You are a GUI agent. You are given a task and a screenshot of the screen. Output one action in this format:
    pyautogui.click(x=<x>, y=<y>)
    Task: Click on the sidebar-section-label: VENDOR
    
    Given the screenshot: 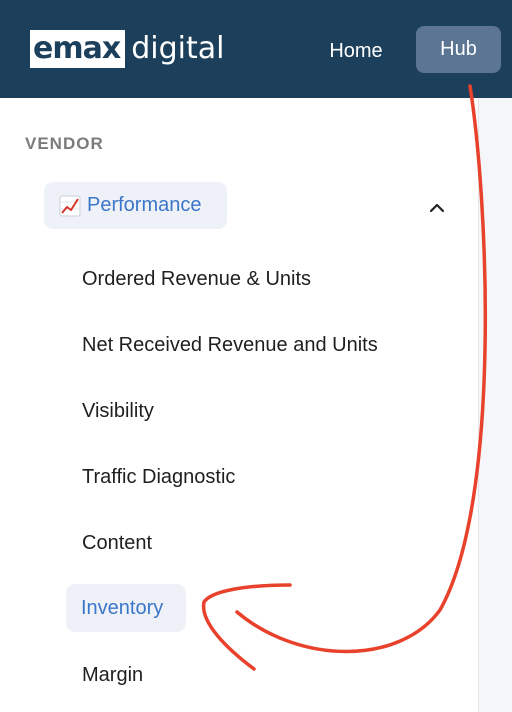 What is the action you would take?
    pyautogui.click(x=64, y=143)
    